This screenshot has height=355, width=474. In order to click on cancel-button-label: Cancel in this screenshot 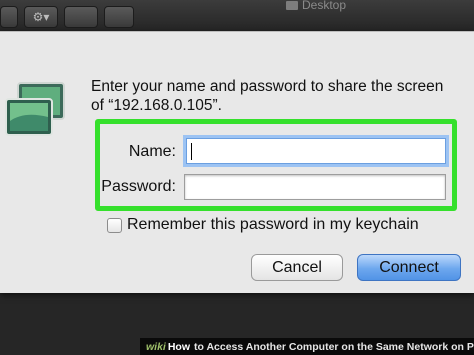, I will do `click(297, 267)`.